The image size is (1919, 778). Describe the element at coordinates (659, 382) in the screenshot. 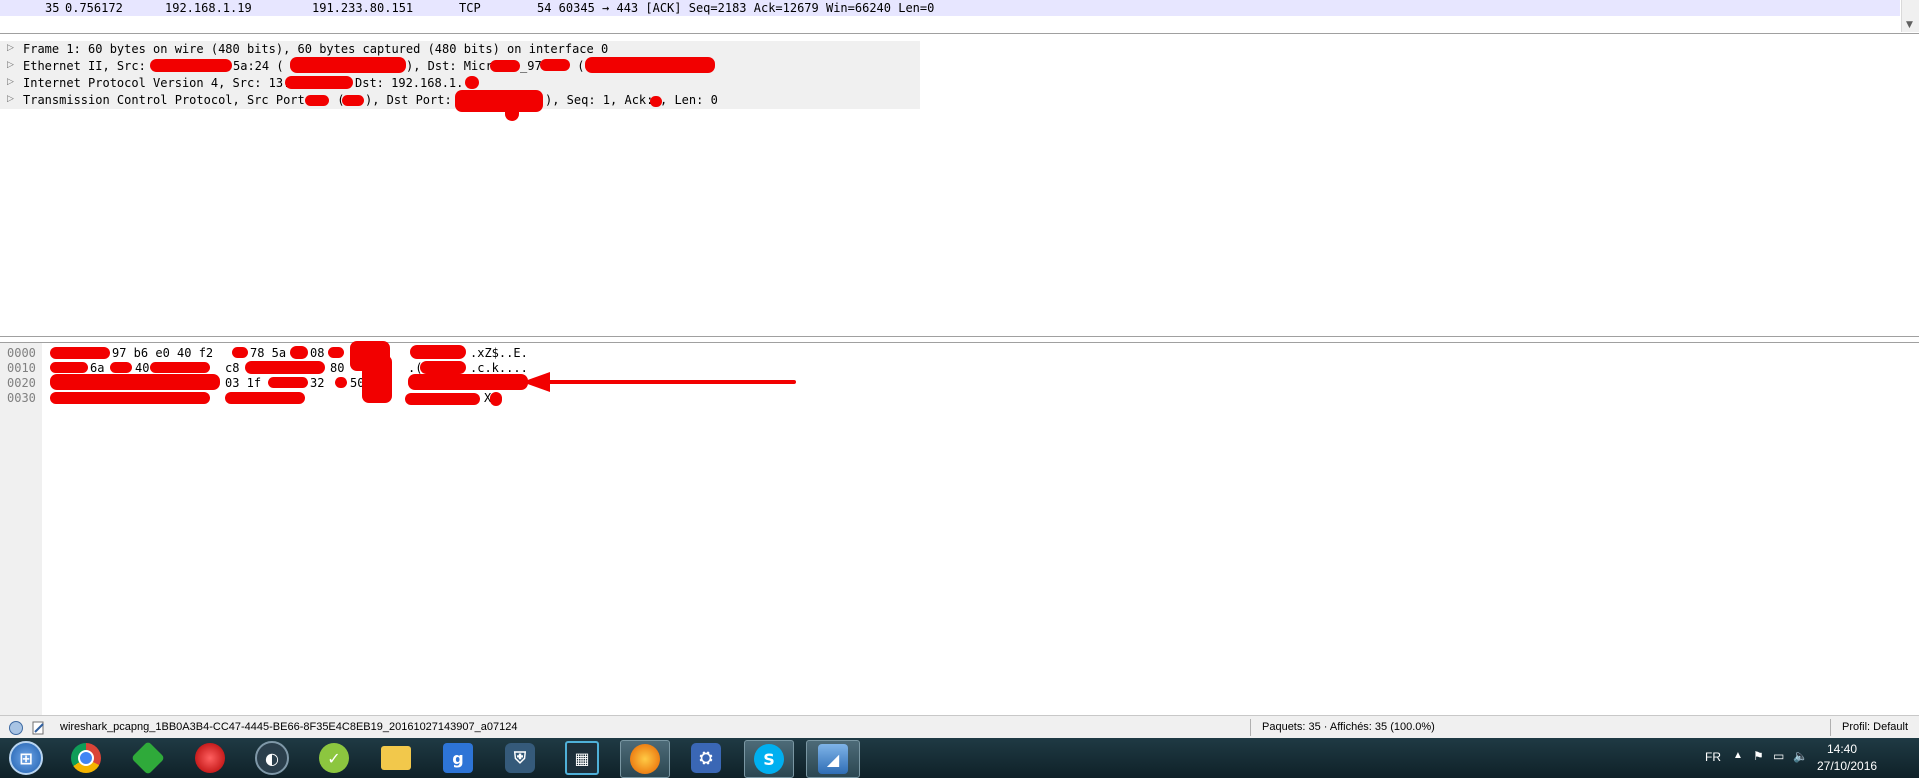

I see `annotation-arrow-icon` at that location.